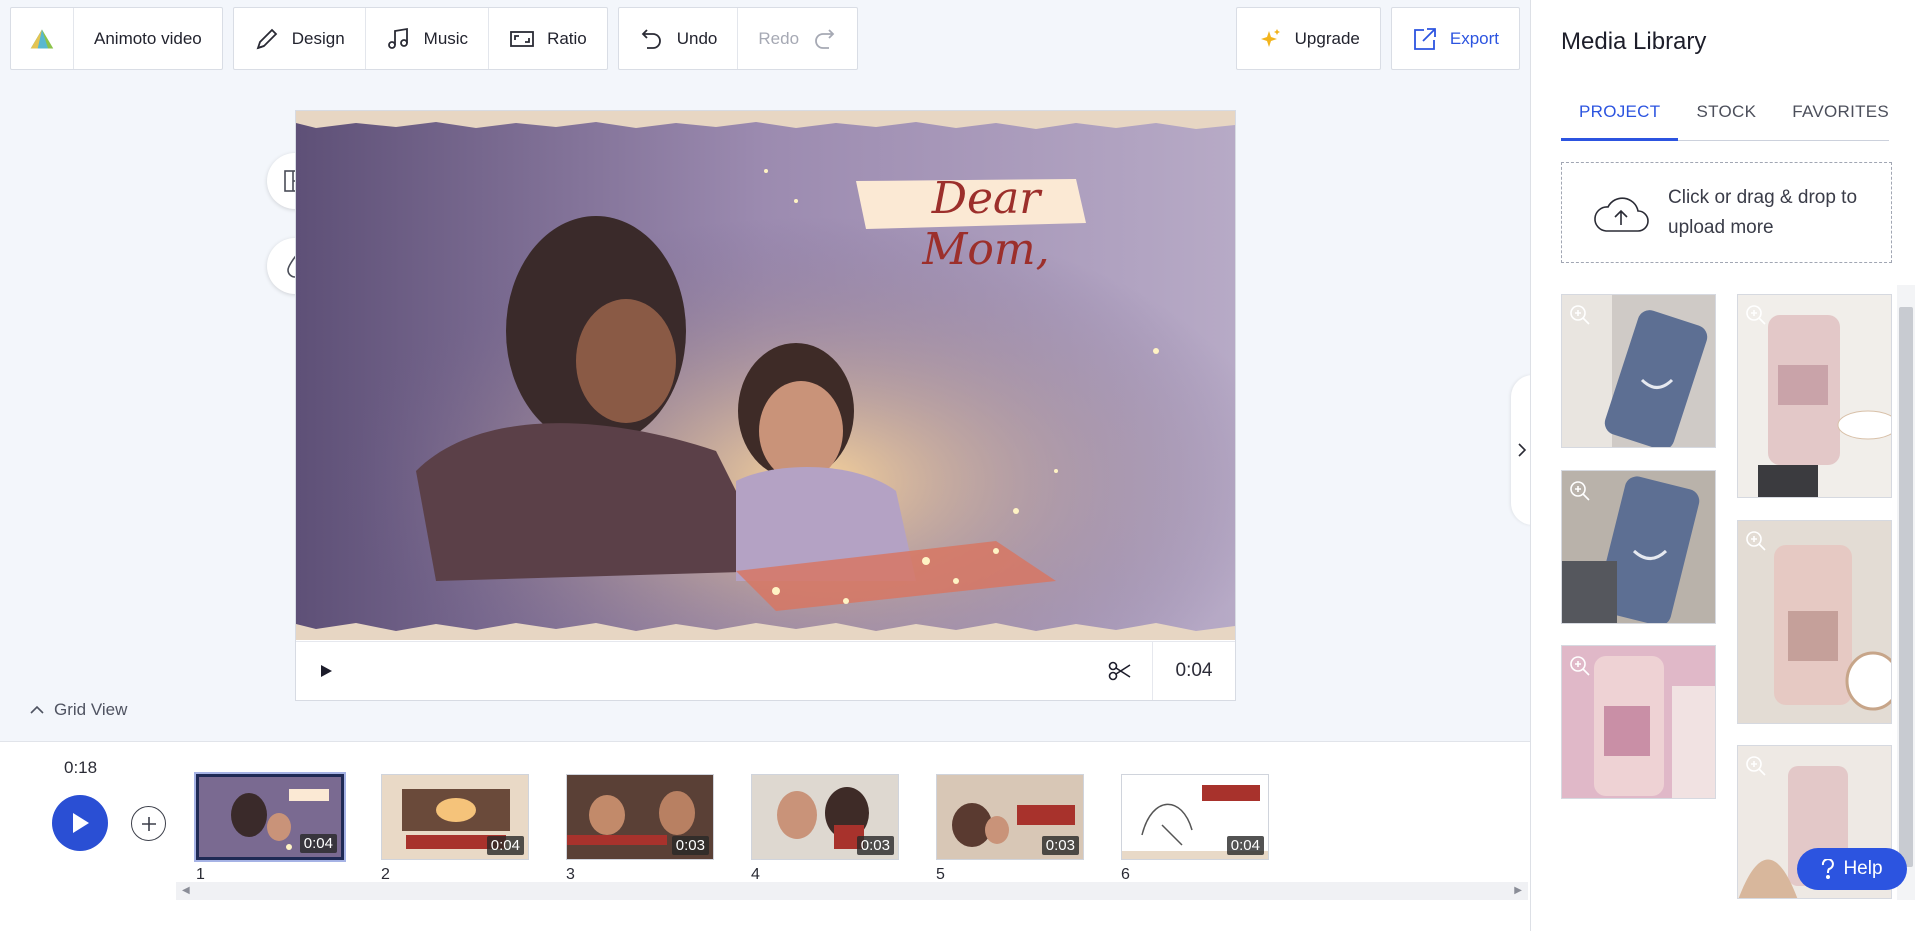 The image size is (1918, 931). I want to click on animoto-logo-icon, so click(42, 38).